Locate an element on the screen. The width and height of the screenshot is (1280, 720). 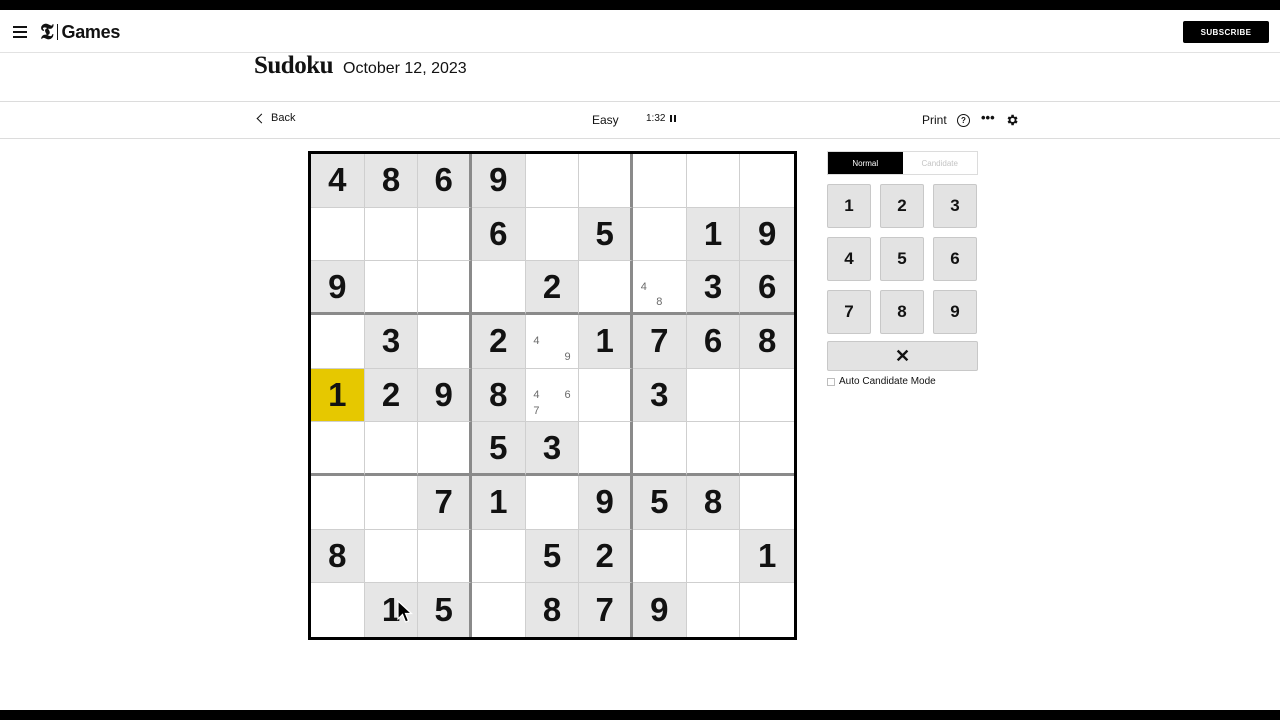
more-options-icon: ••• is located at coordinates (988, 117).